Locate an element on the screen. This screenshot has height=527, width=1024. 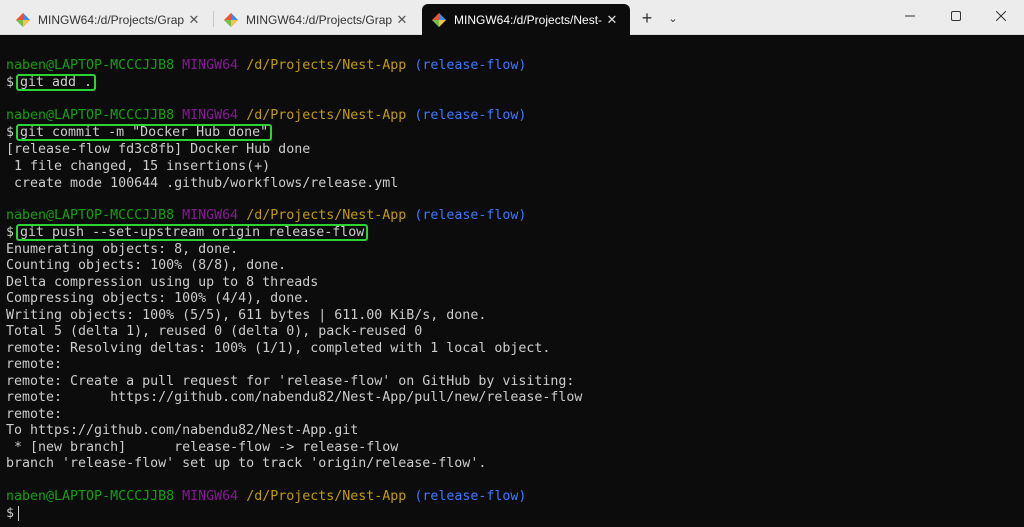
output-line: Counting objects: 100% (8/8), done. is located at coordinates (146, 265).